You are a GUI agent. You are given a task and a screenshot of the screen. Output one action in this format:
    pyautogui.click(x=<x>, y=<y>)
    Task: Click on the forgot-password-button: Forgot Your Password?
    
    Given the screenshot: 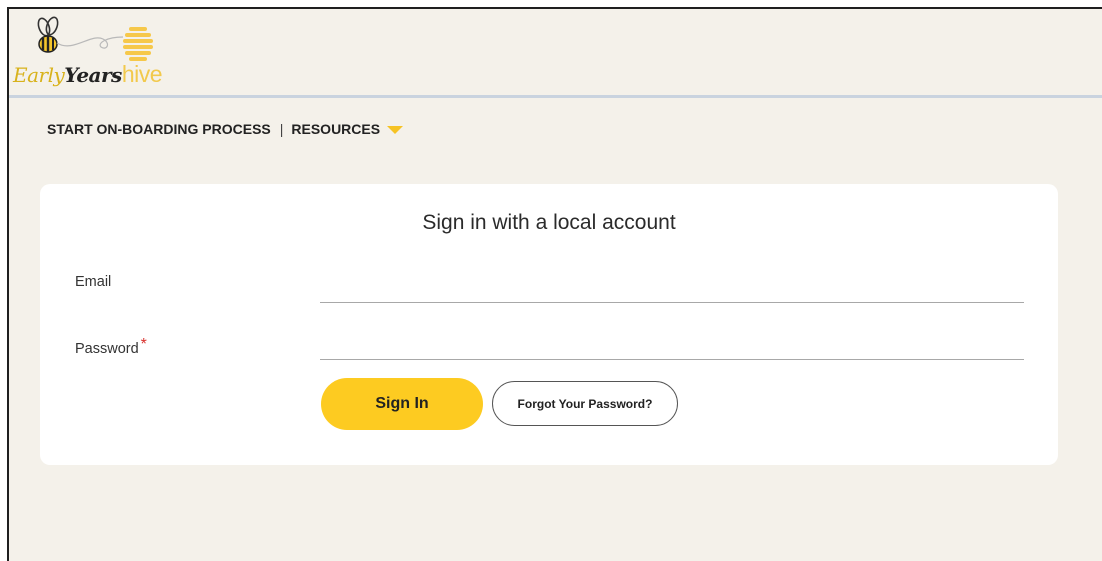 What is the action you would take?
    pyautogui.click(x=585, y=403)
    